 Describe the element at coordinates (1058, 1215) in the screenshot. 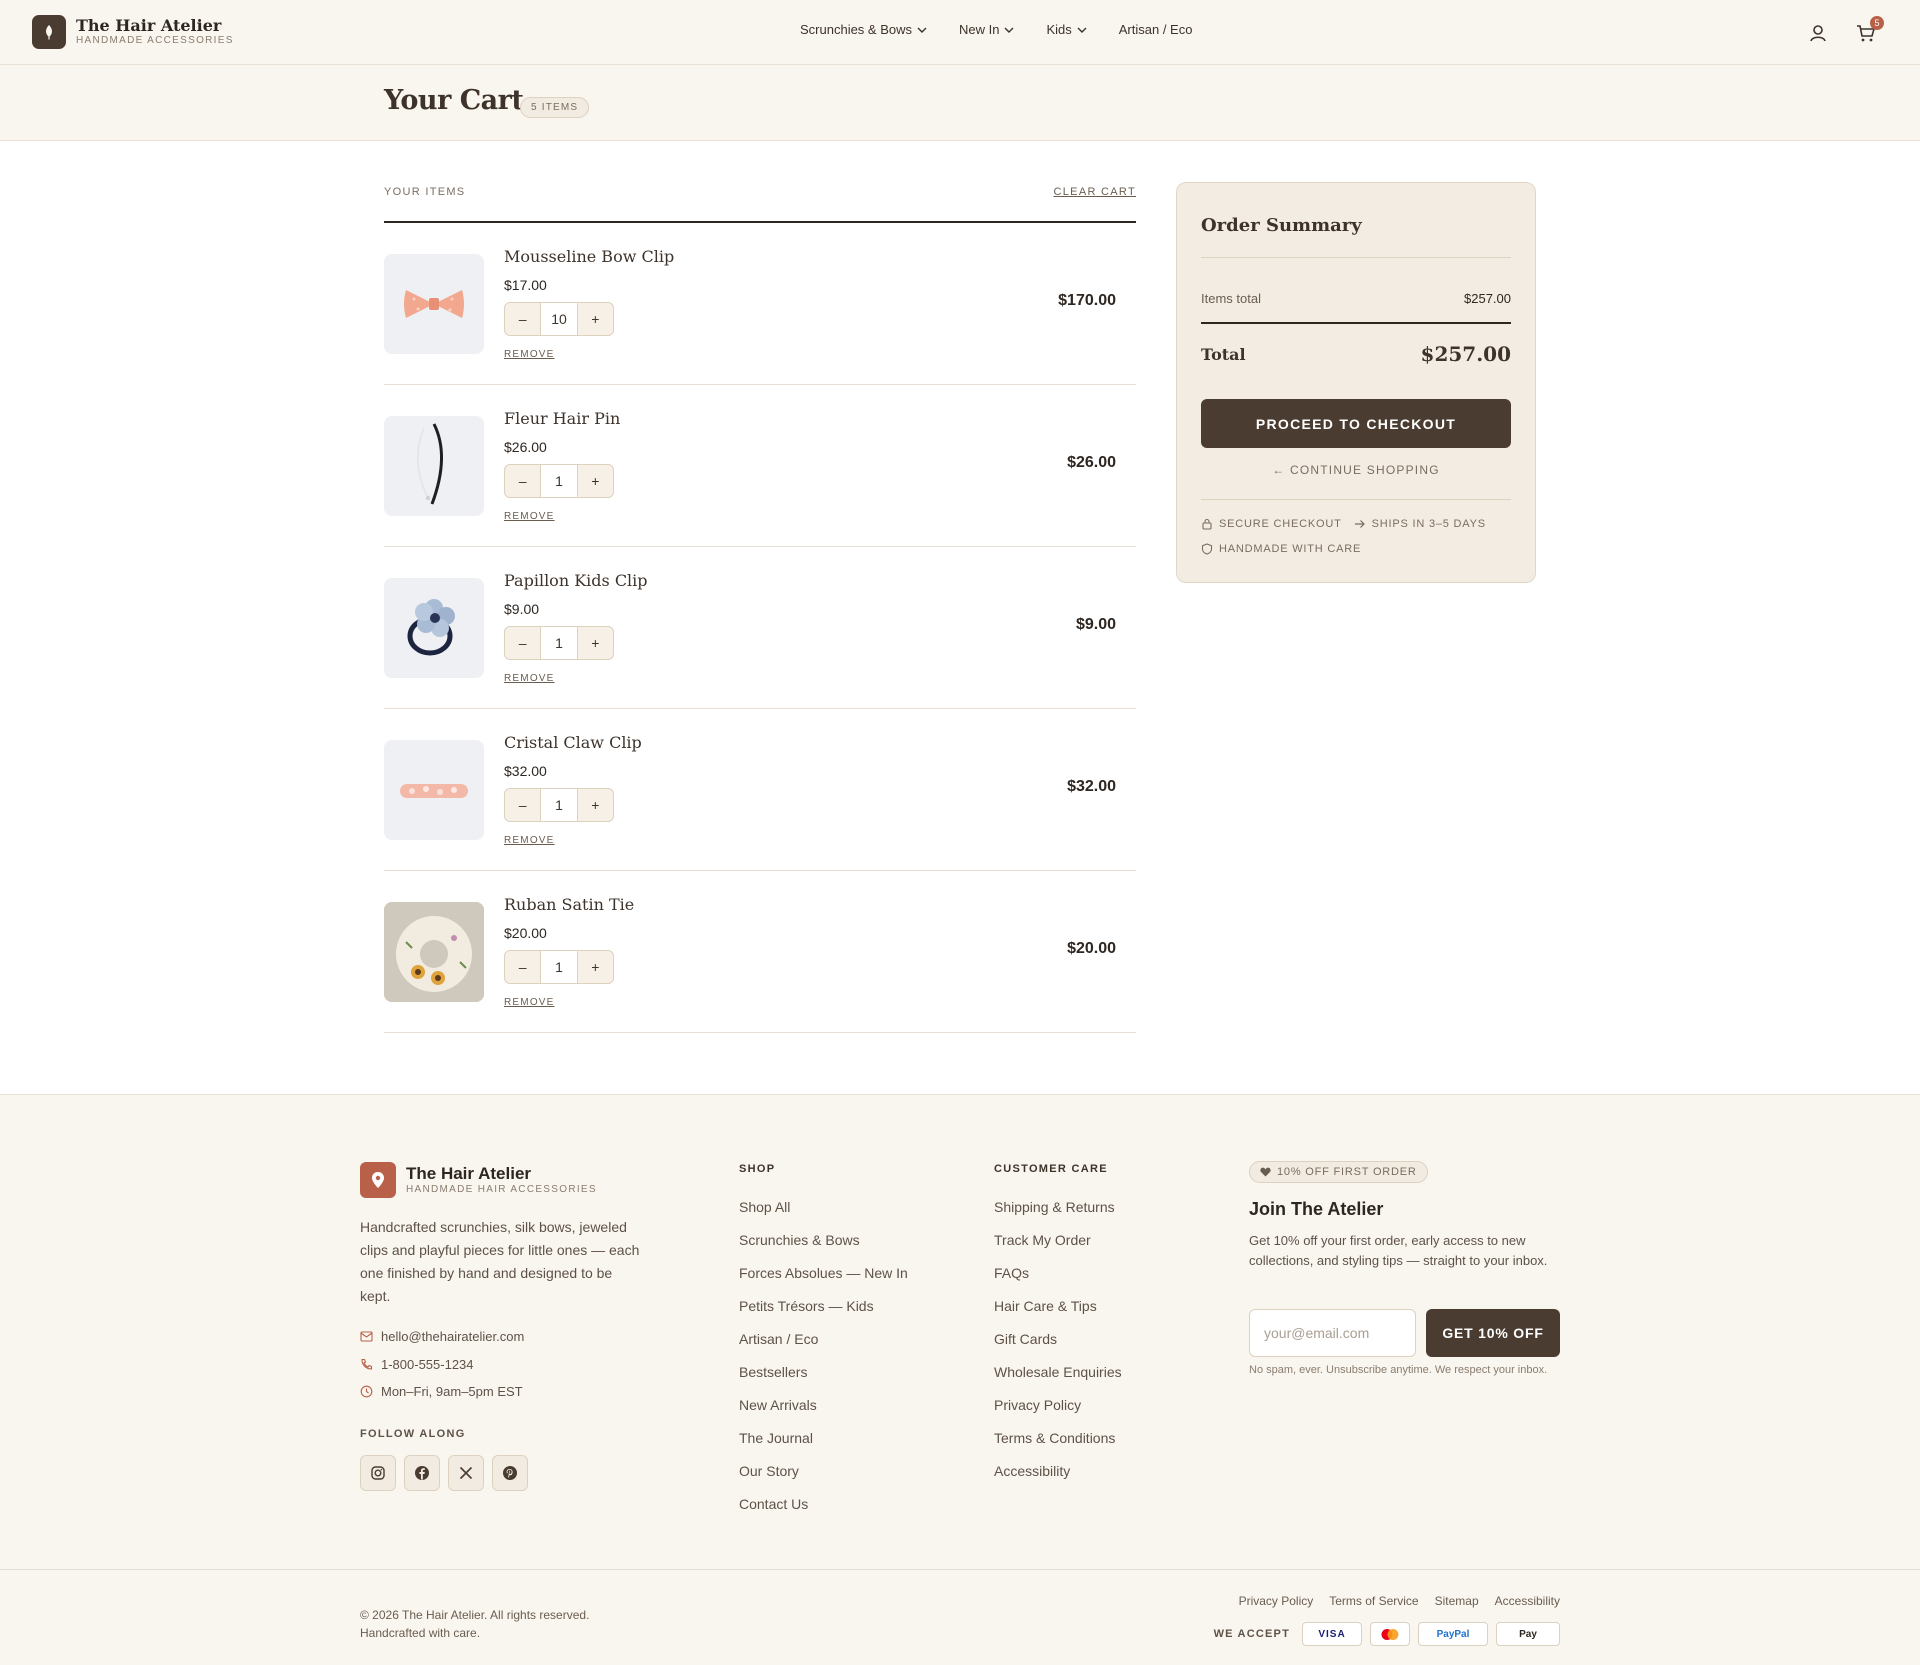

I see `footer-link: Shipping & Returns` at that location.